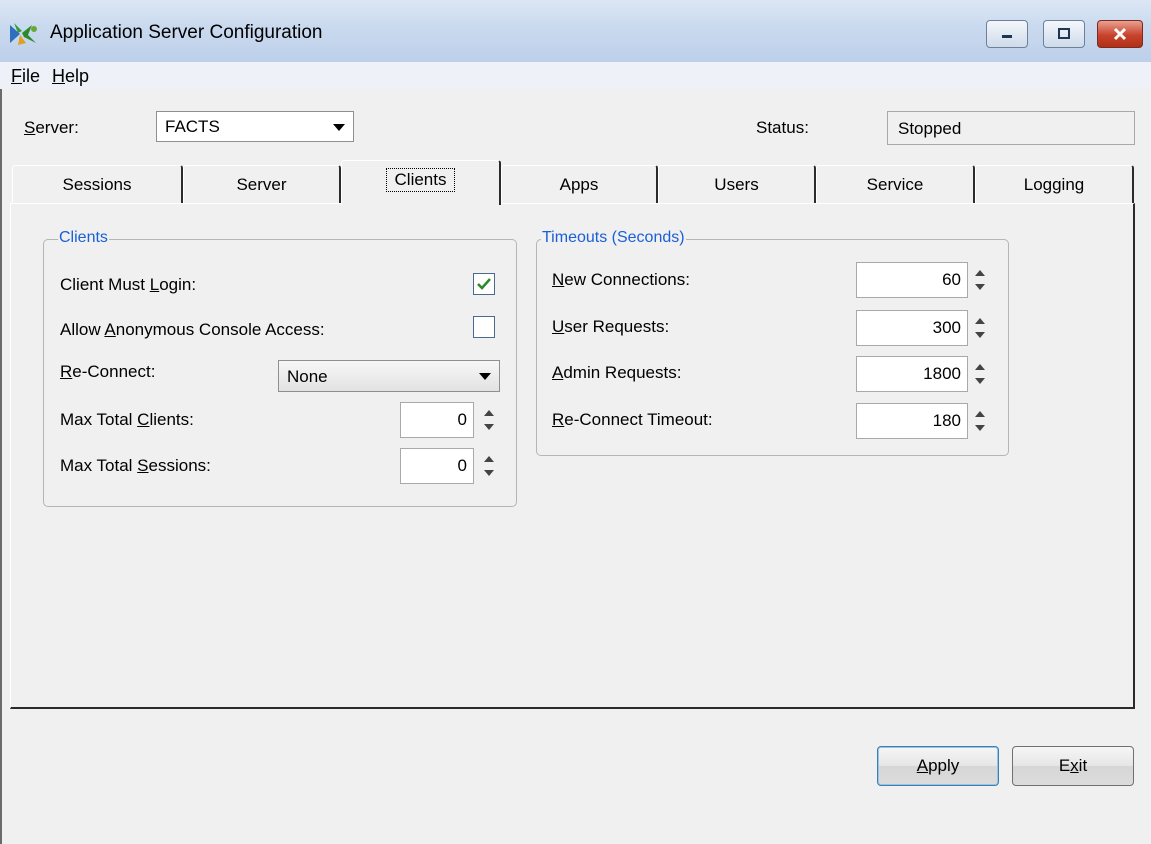 The image size is (1151, 844). Describe the element at coordinates (51, 127) in the screenshot. I see `server-label: Server:` at that location.